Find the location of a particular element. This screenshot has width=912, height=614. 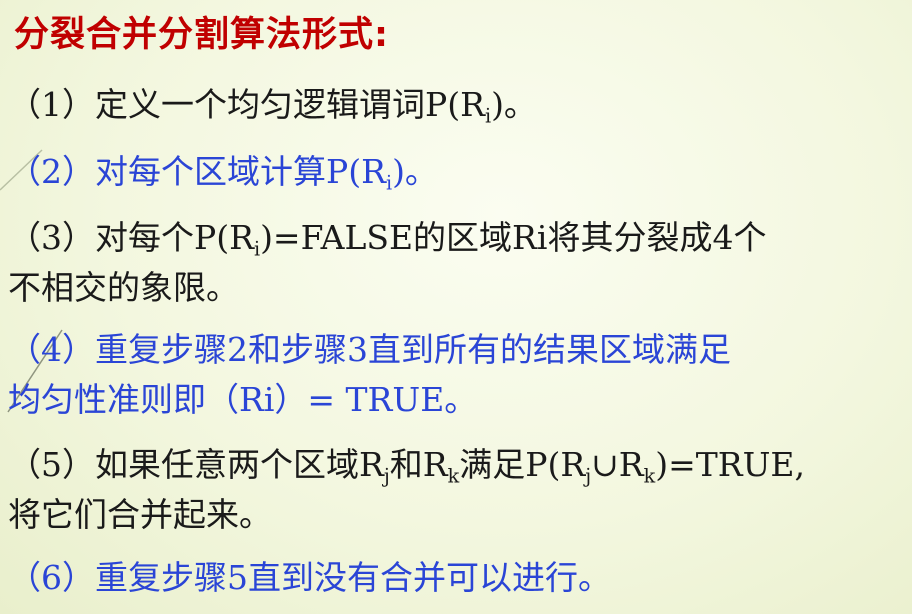

step-number: （1） is located at coordinates (51, 104).